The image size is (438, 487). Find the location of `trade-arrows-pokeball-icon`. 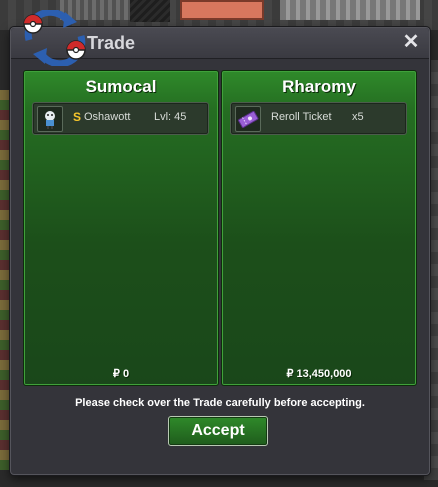

trade-arrows-pokeball-icon is located at coordinates (54, 38).